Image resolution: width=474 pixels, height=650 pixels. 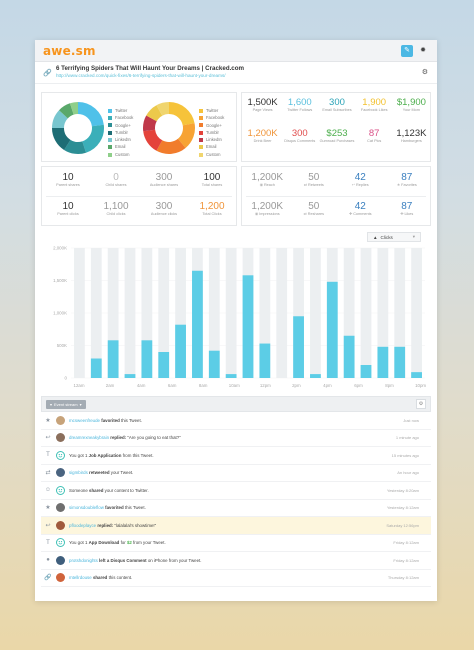 What do you see at coordinates (423, 51) in the screenshot?
I see `gear-icon: ✹` at bounding box center [423, 51].